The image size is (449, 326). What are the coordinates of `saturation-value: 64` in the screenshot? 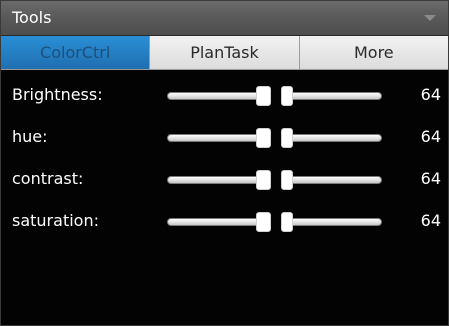 It's located at (430, 220).